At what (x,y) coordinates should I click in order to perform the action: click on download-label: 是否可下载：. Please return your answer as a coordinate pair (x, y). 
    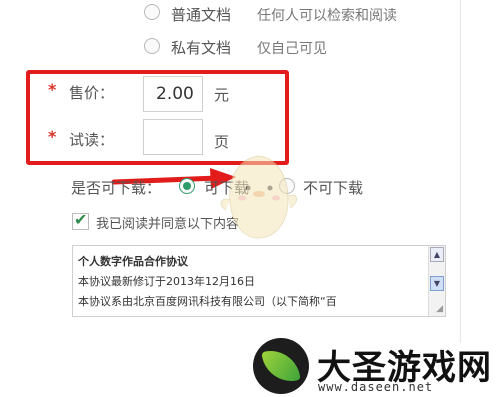
    Looking at the image, I should click on (116, 188).